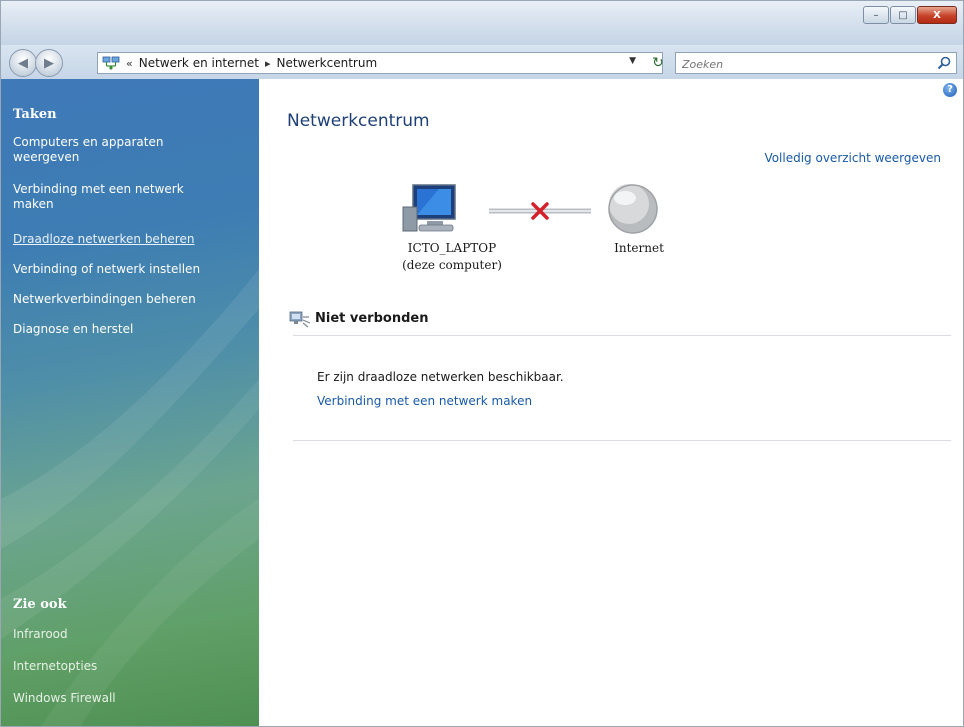 The width and height of the screenshot is (964, 727). Describe the element at coordinates (111, 63) in the screenshot. I see `network-center-icon` at that location.